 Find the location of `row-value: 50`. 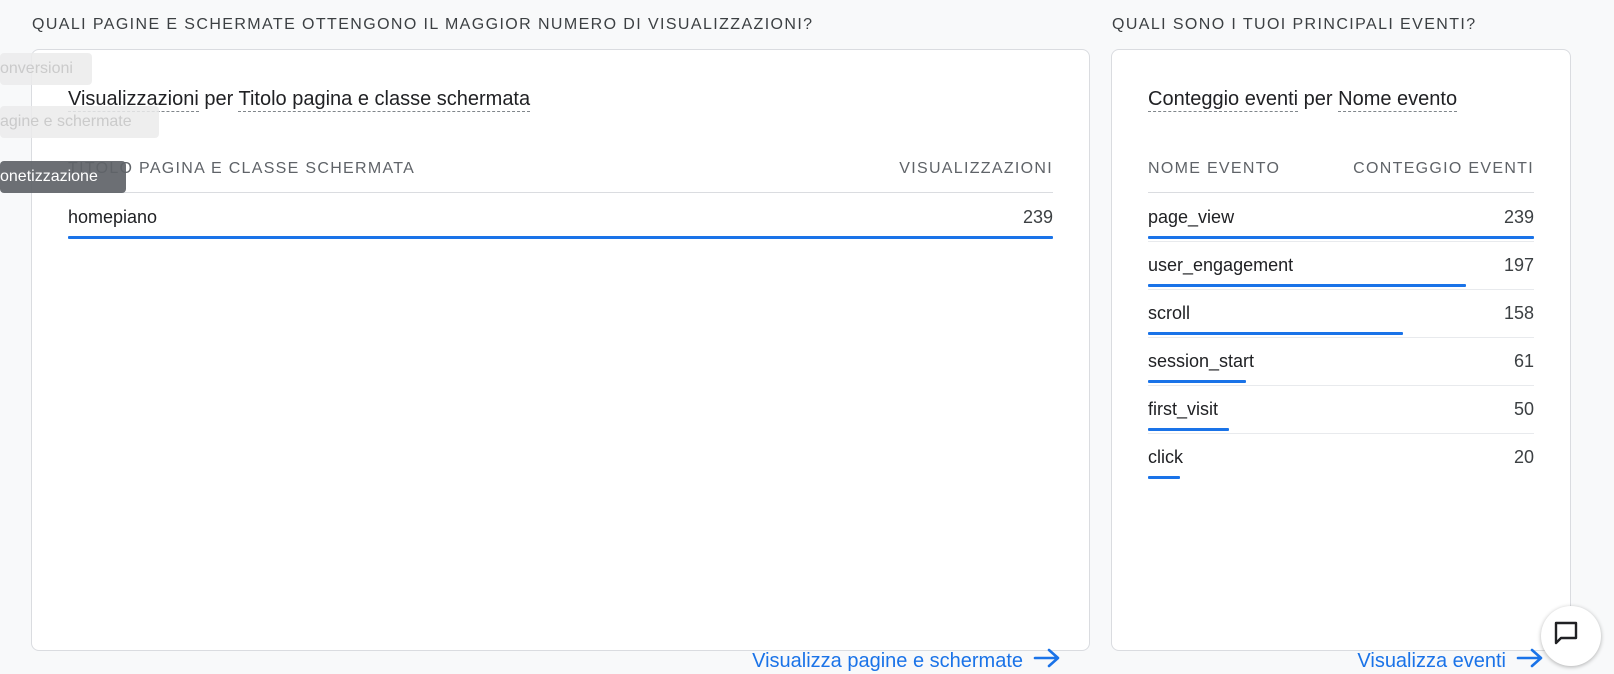

row-value: 50 is located at coordinates (1523, 409).